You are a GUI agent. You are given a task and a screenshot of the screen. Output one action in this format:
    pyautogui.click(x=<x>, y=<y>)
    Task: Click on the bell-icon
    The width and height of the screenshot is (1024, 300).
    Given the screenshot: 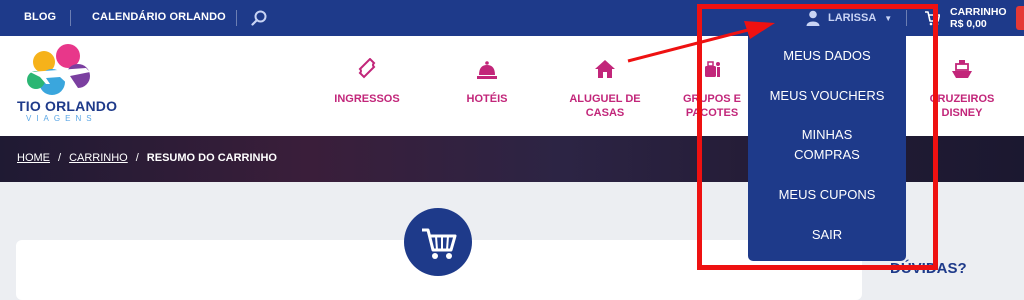 What is the action you would take?
    pyautogui.click(x=487, y=70)
    